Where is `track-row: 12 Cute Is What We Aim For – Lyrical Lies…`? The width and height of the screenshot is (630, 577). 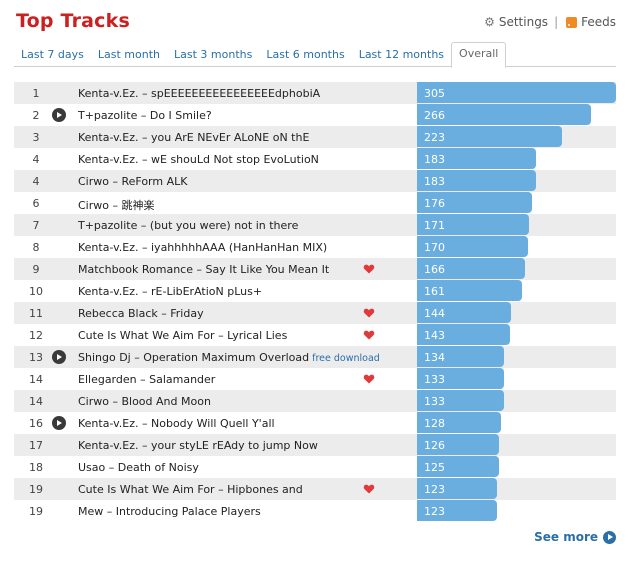
track-row: 12 Cute Is What We Aim For – Lyrical Lies… is located at coordinates (315, 335).